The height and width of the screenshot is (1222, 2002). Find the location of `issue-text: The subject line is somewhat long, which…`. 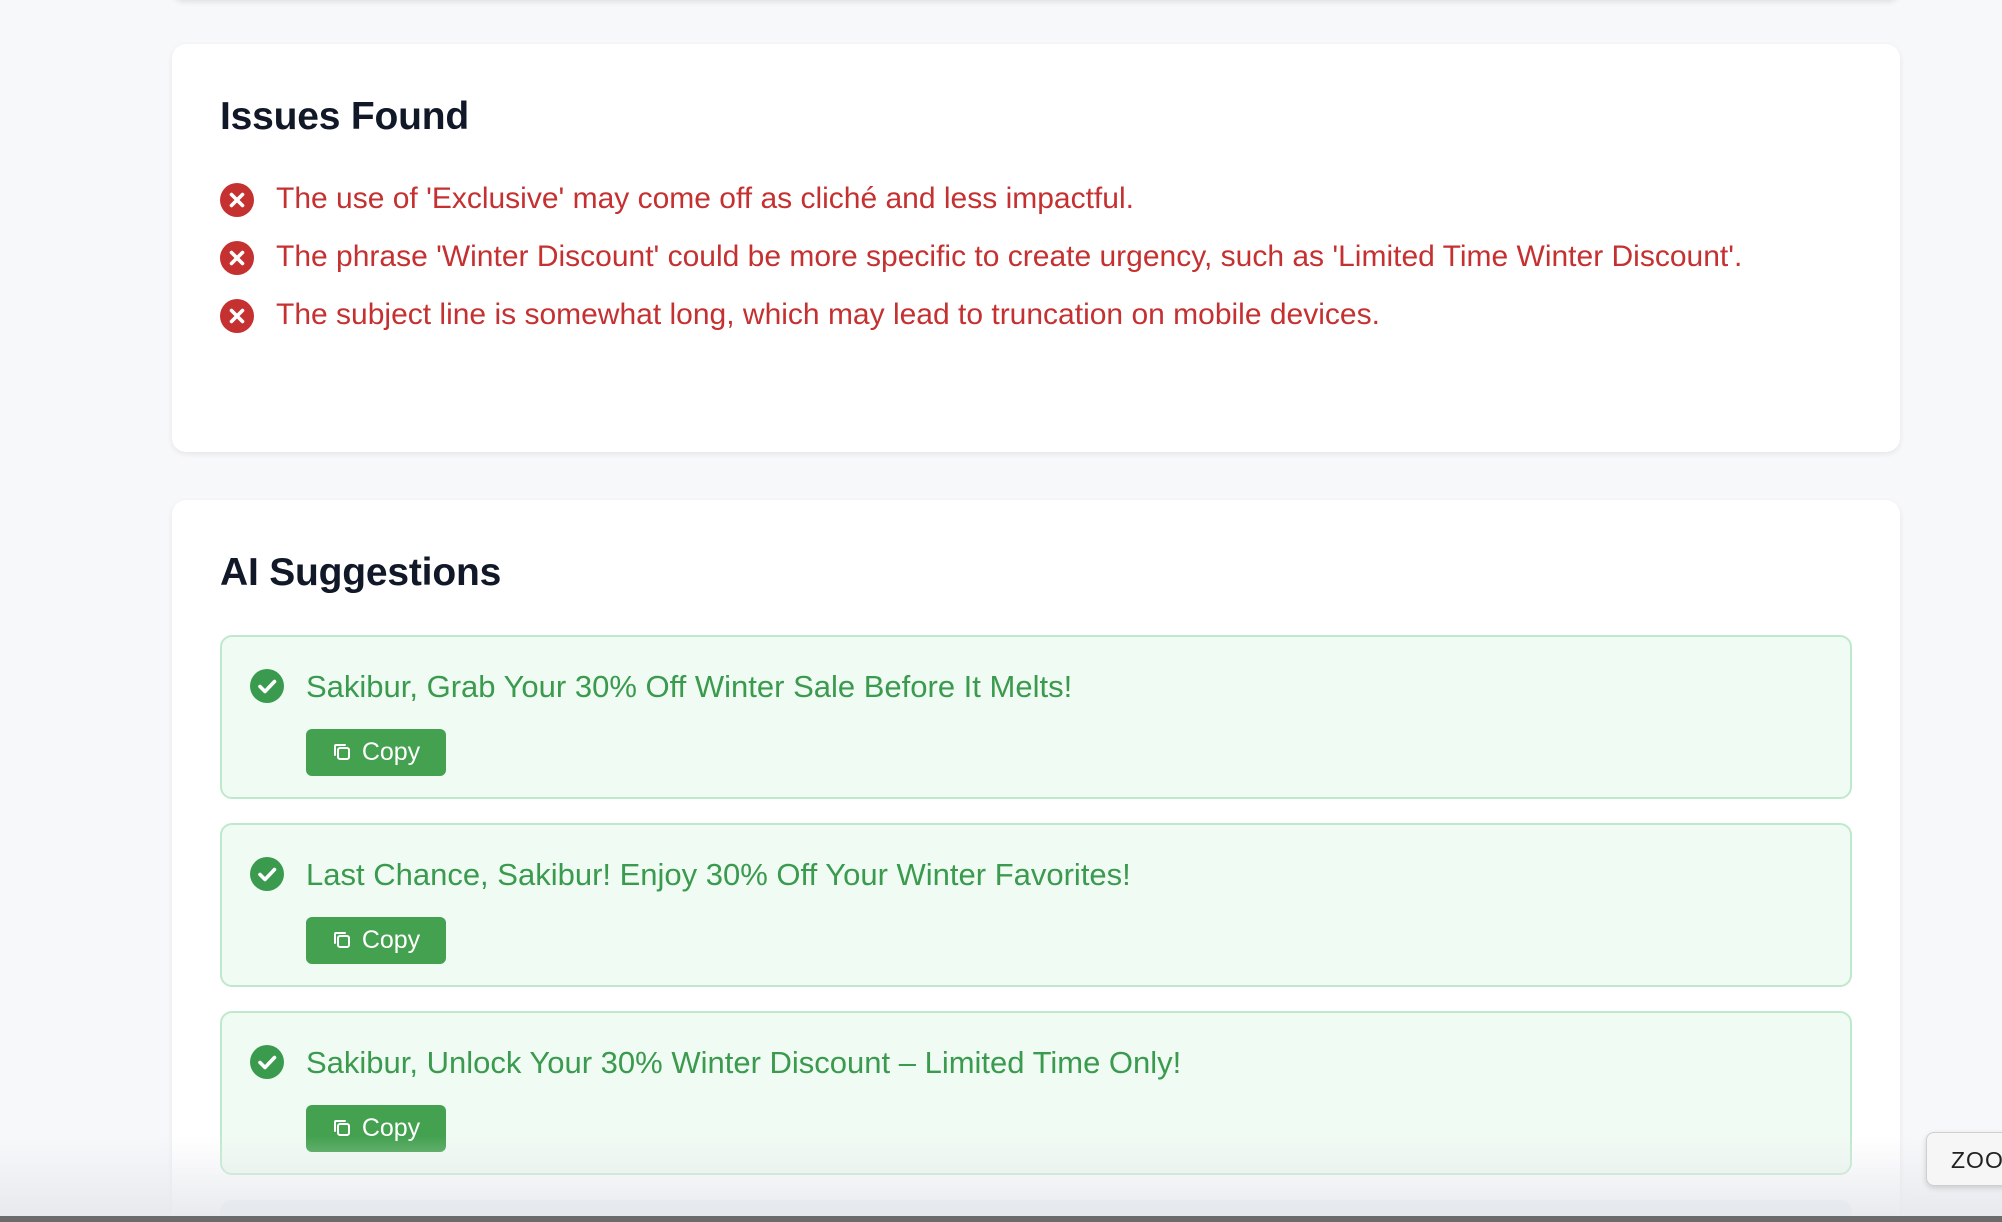

issue-text: The subject line is somewhat long, which… is located at coordinates (828, 314).